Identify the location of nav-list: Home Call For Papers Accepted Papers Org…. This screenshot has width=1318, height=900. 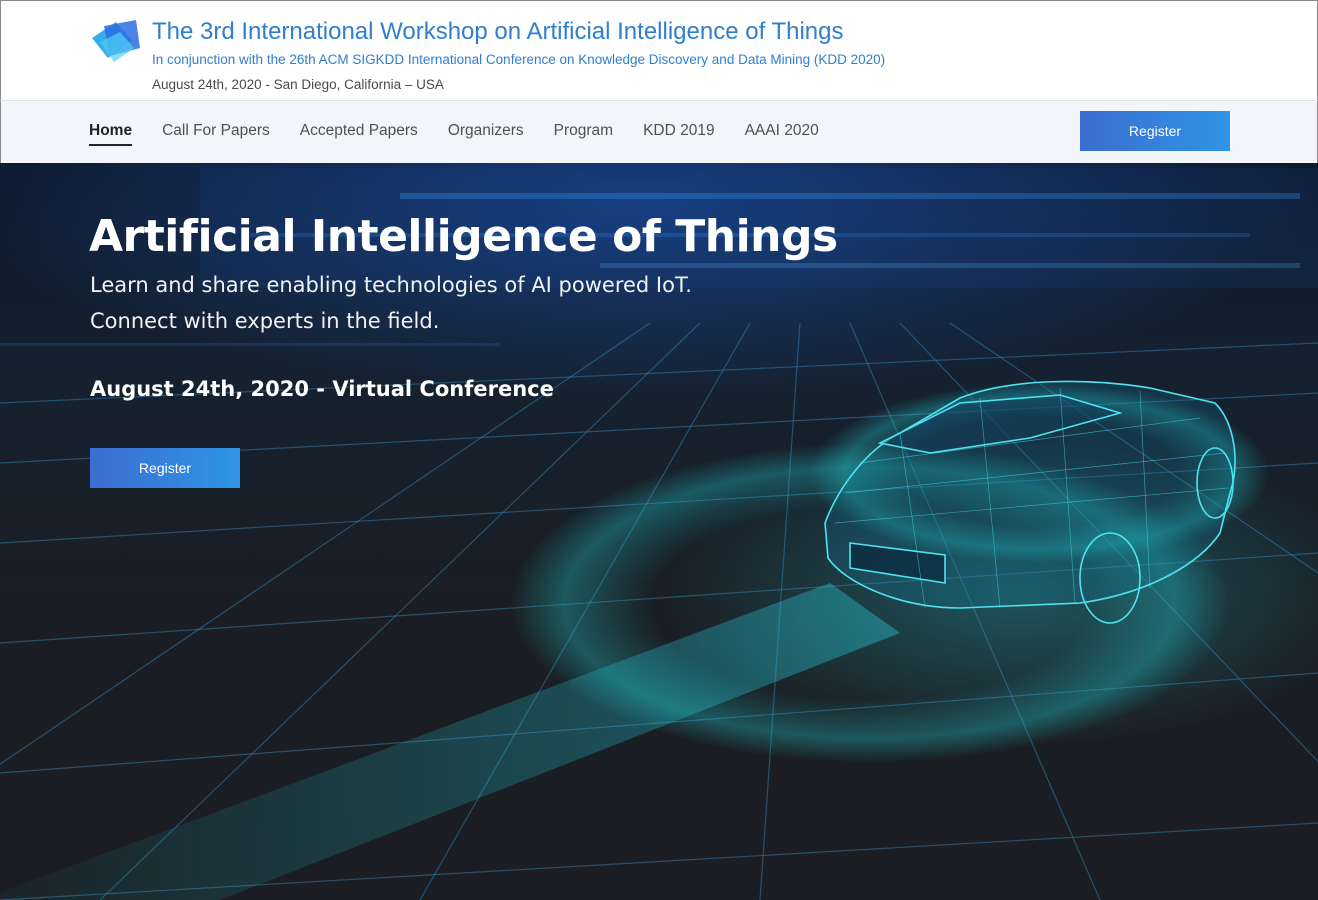
(469, 132).